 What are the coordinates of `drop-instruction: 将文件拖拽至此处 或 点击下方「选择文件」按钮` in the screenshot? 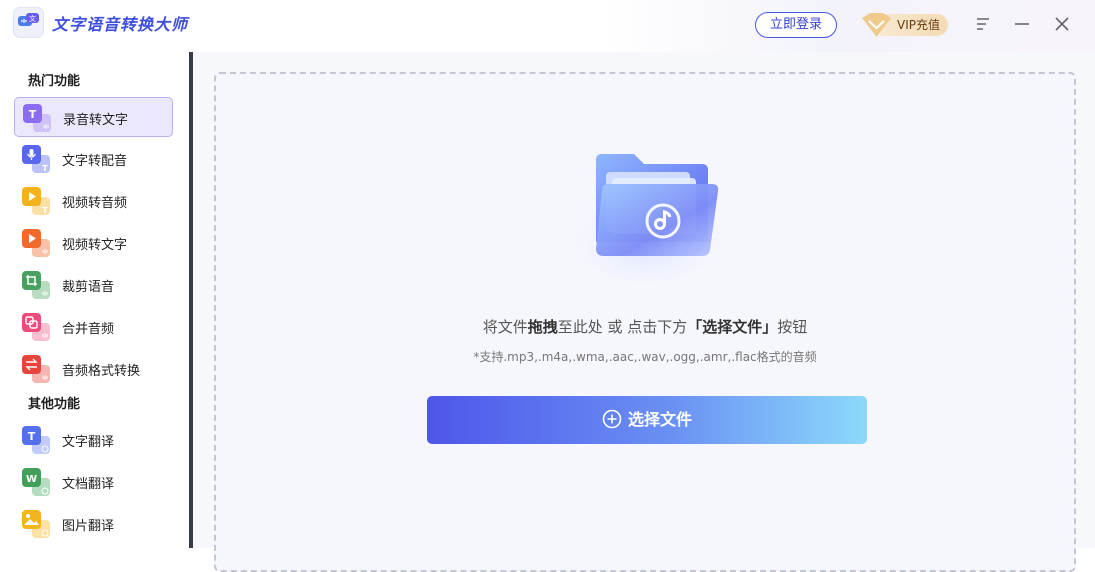 It's located at (645, 326).